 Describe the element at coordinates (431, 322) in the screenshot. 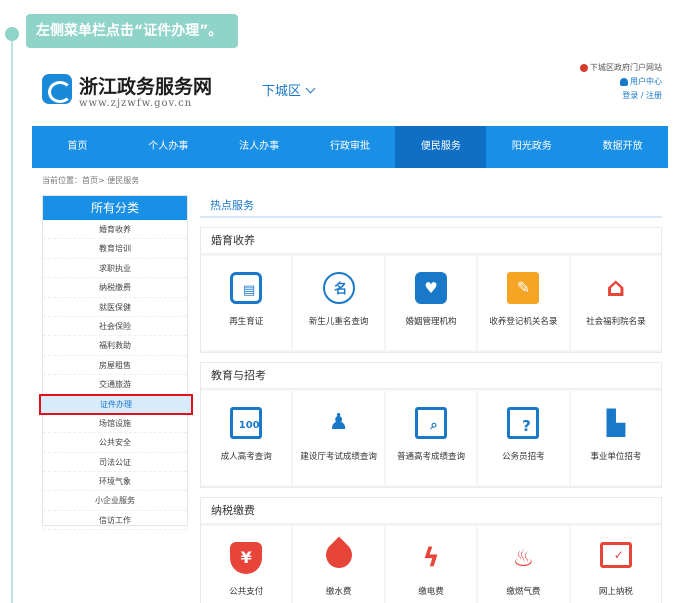

I see `service-tile-label: 婚姻管理机构` at that location.